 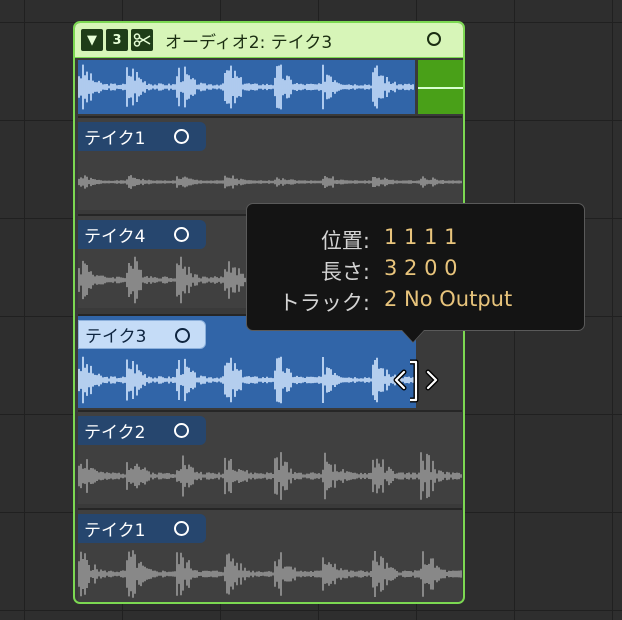 What do you see at coordinates (421, 237) in the screenshot?
I see `position-value: 1 1 1 1` at bounding box center [421, 237].